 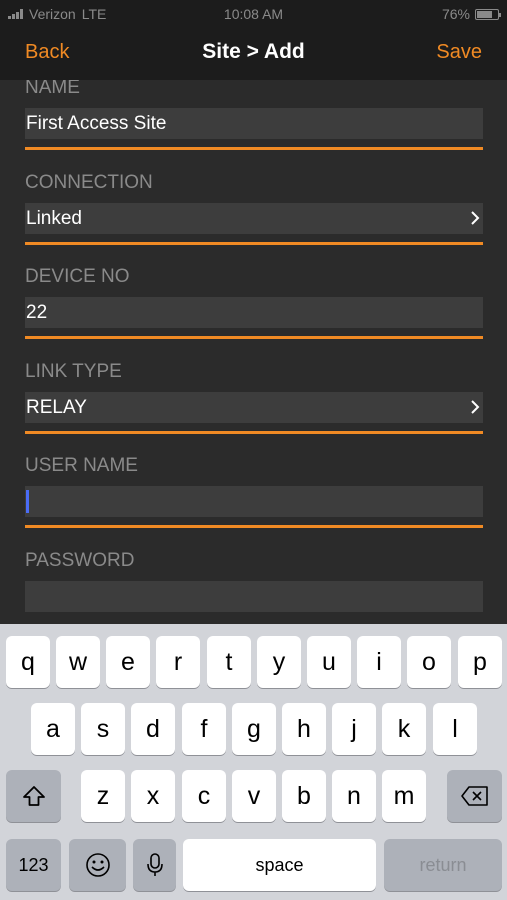 What do you see at coordinates (56, 407) in the screenshot?
I see `link-type-value: RELAY` at bounding box center [56, 407].